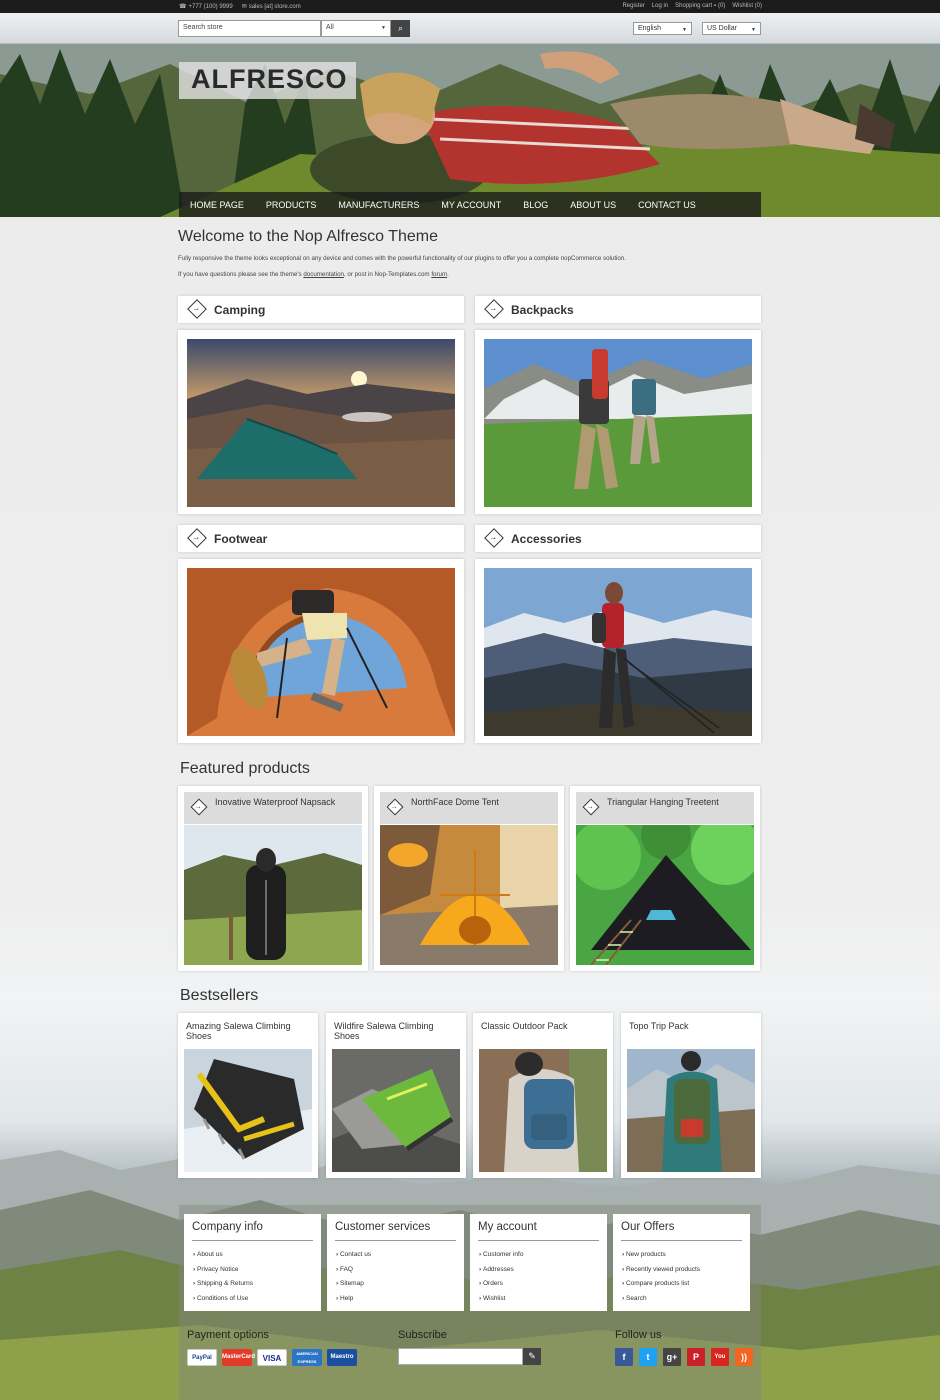 The image size is (940, 1400). What do you see at coordinates (720, 1357) in the screenshot?
I see `youtube-icon: You` at bounding box center [720, 1357].